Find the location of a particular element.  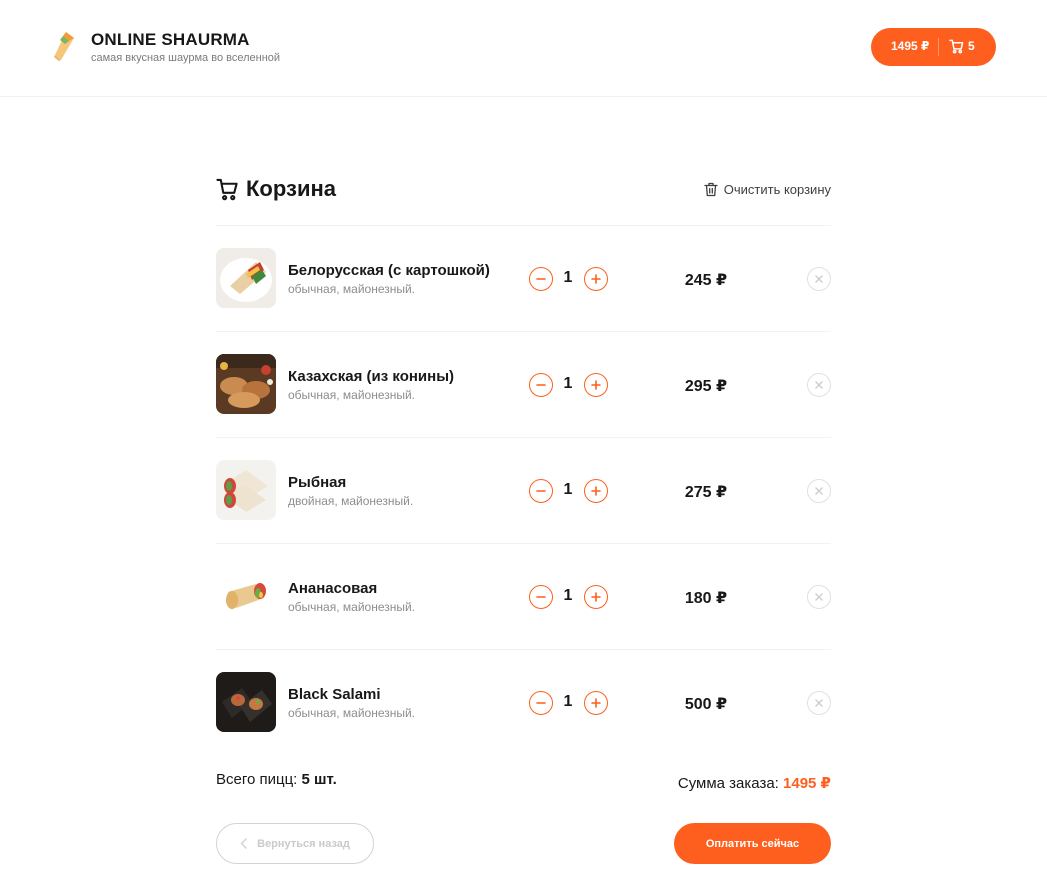

item-name: Казахская (из конины) is located at coordinates (371, 376).